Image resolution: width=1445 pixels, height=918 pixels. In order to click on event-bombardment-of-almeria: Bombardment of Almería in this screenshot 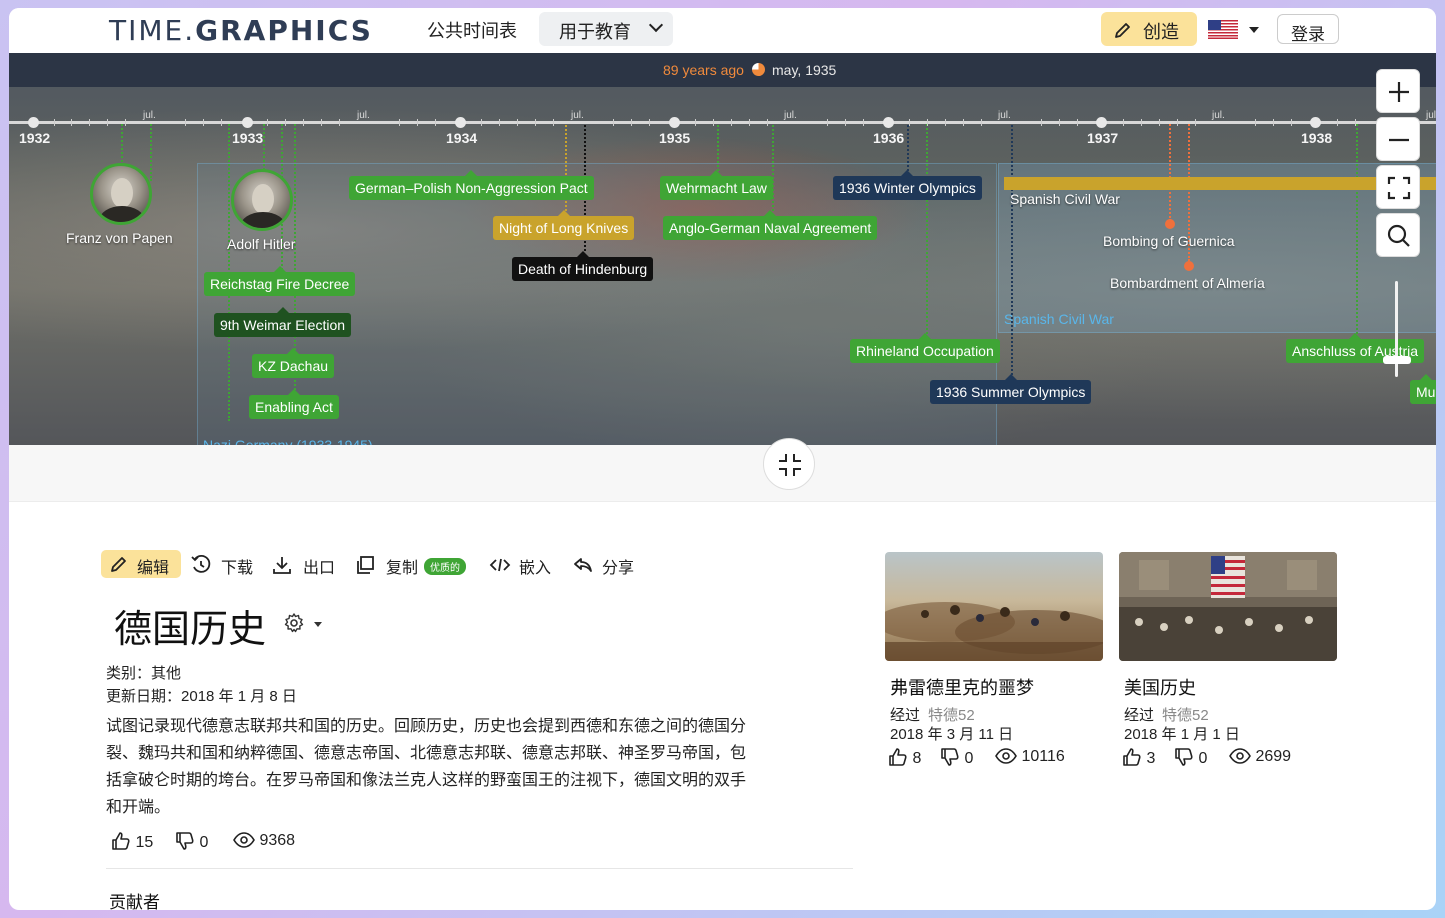, I will do `click(1187, 283)`.